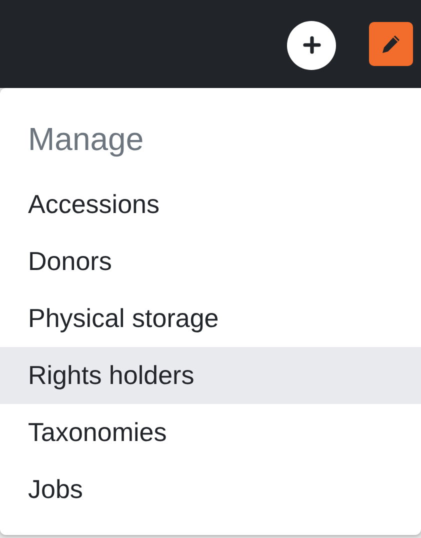  I want to click on plus-icon, so click(312, 45).